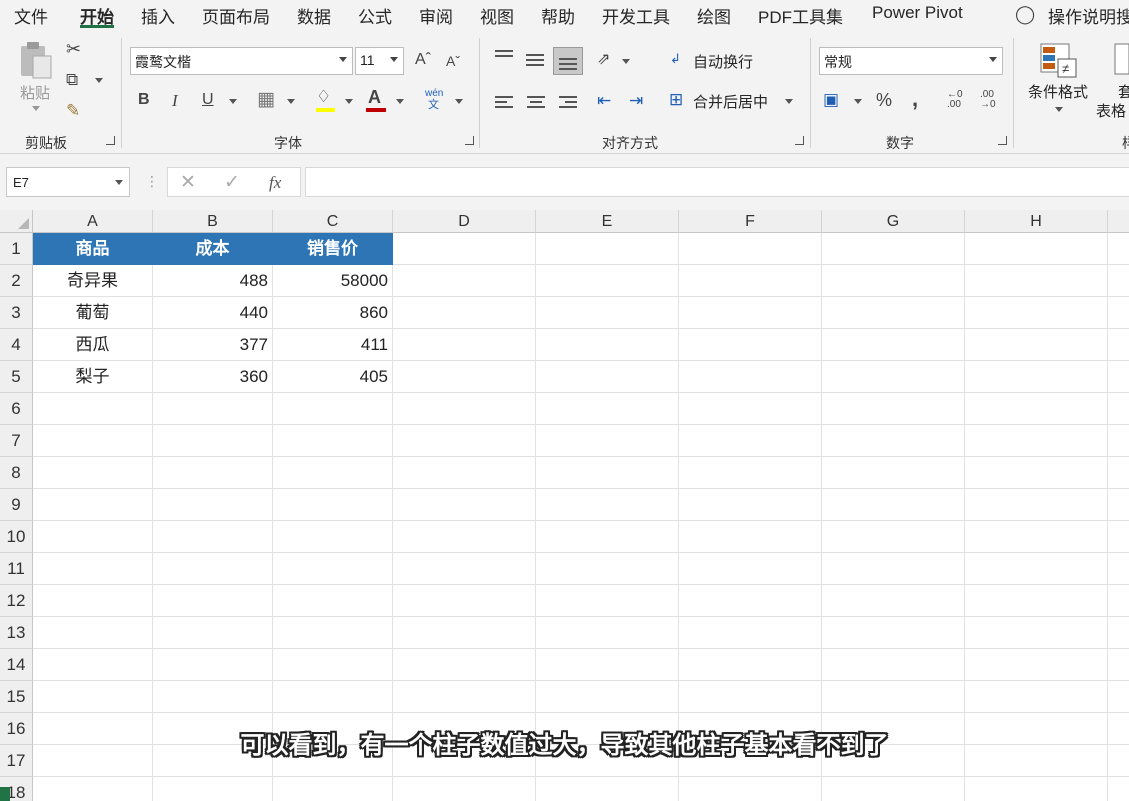 The width and height of the screenshot is (1129, 801). I want to click on cell-h9, so click(1036, 505).